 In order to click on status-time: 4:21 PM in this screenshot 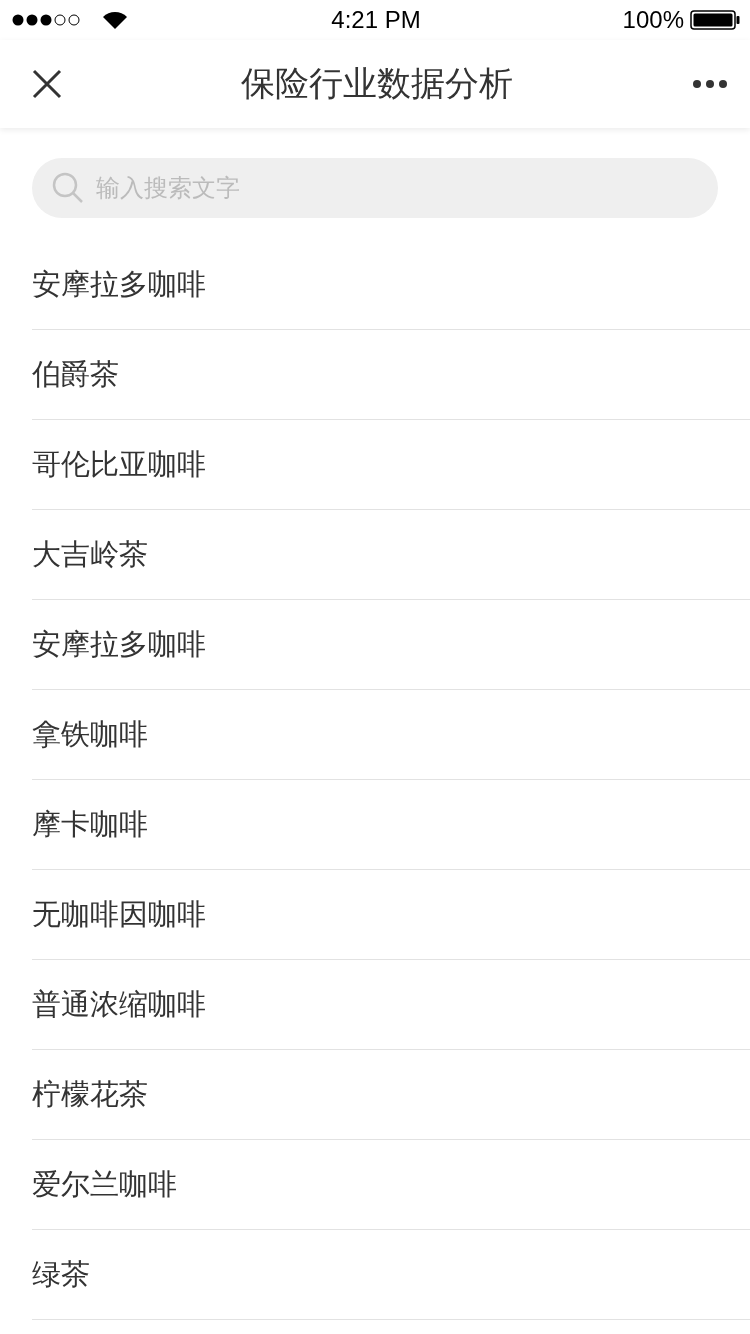, I will do `click(376, 20)`.